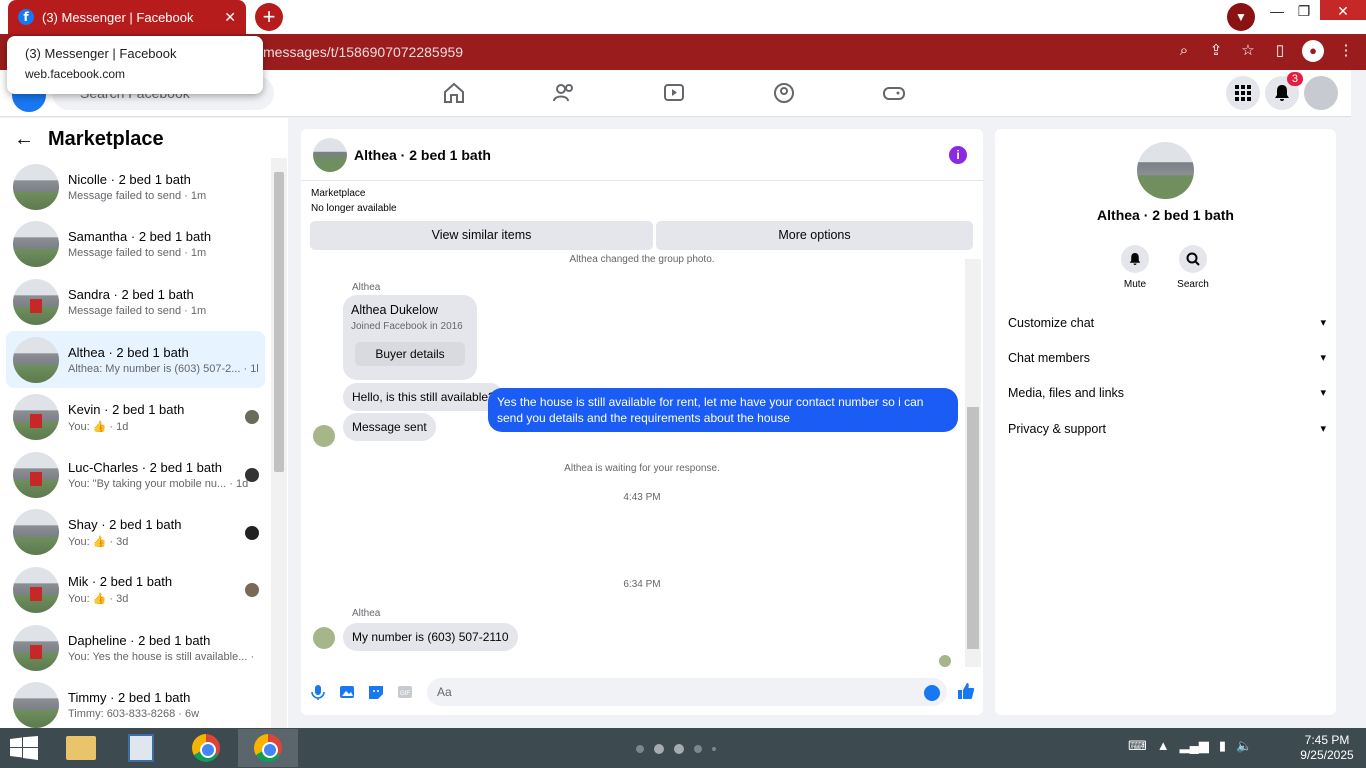  Describe the element at coordinates (642, 468) in the screenshot. I see `system-message-waiting: Althea is waiting for your response.` at that location.